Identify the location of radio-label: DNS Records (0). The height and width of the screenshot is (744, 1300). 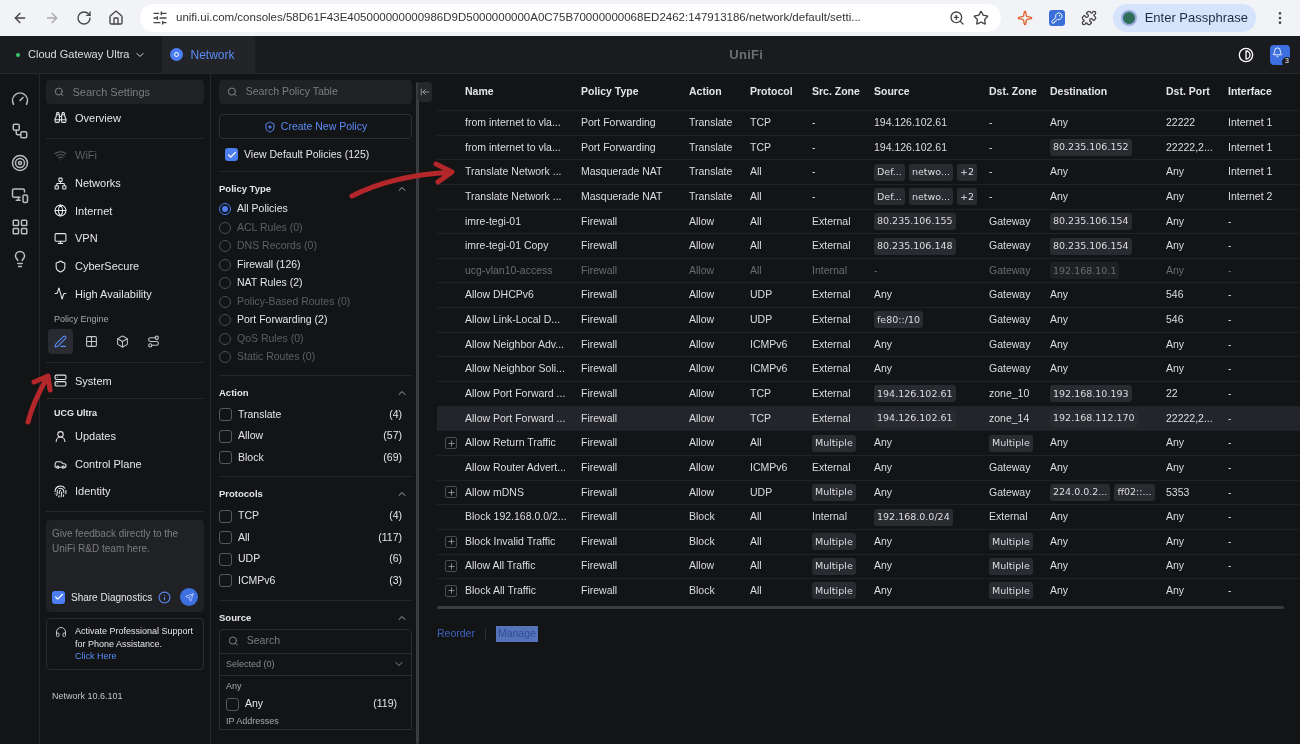
(277, 246).